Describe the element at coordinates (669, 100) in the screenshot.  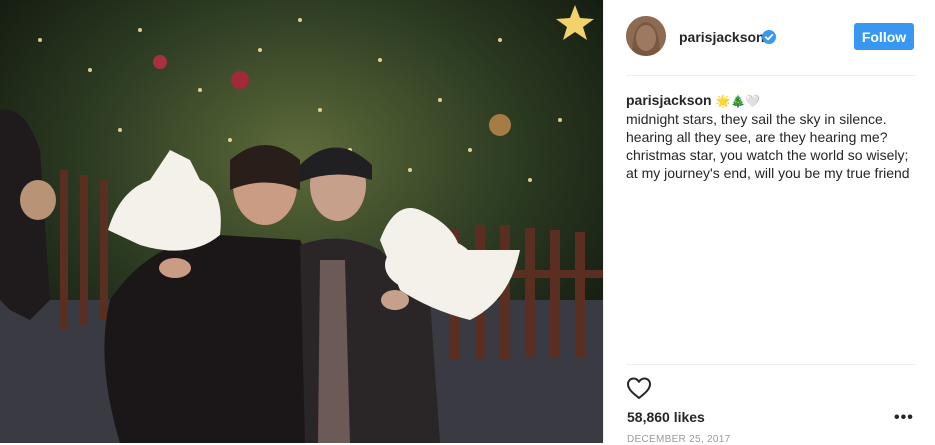
I see `caption-username-link: parisjackson` at that location.